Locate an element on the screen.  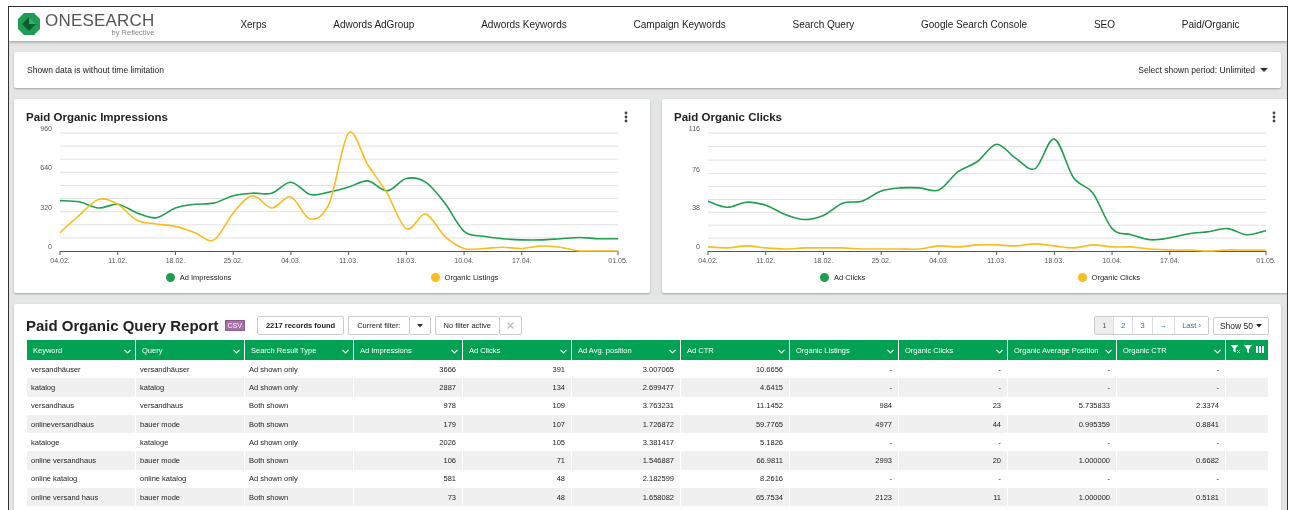
nav-link: SEO is located at coordinates (1104, 24).